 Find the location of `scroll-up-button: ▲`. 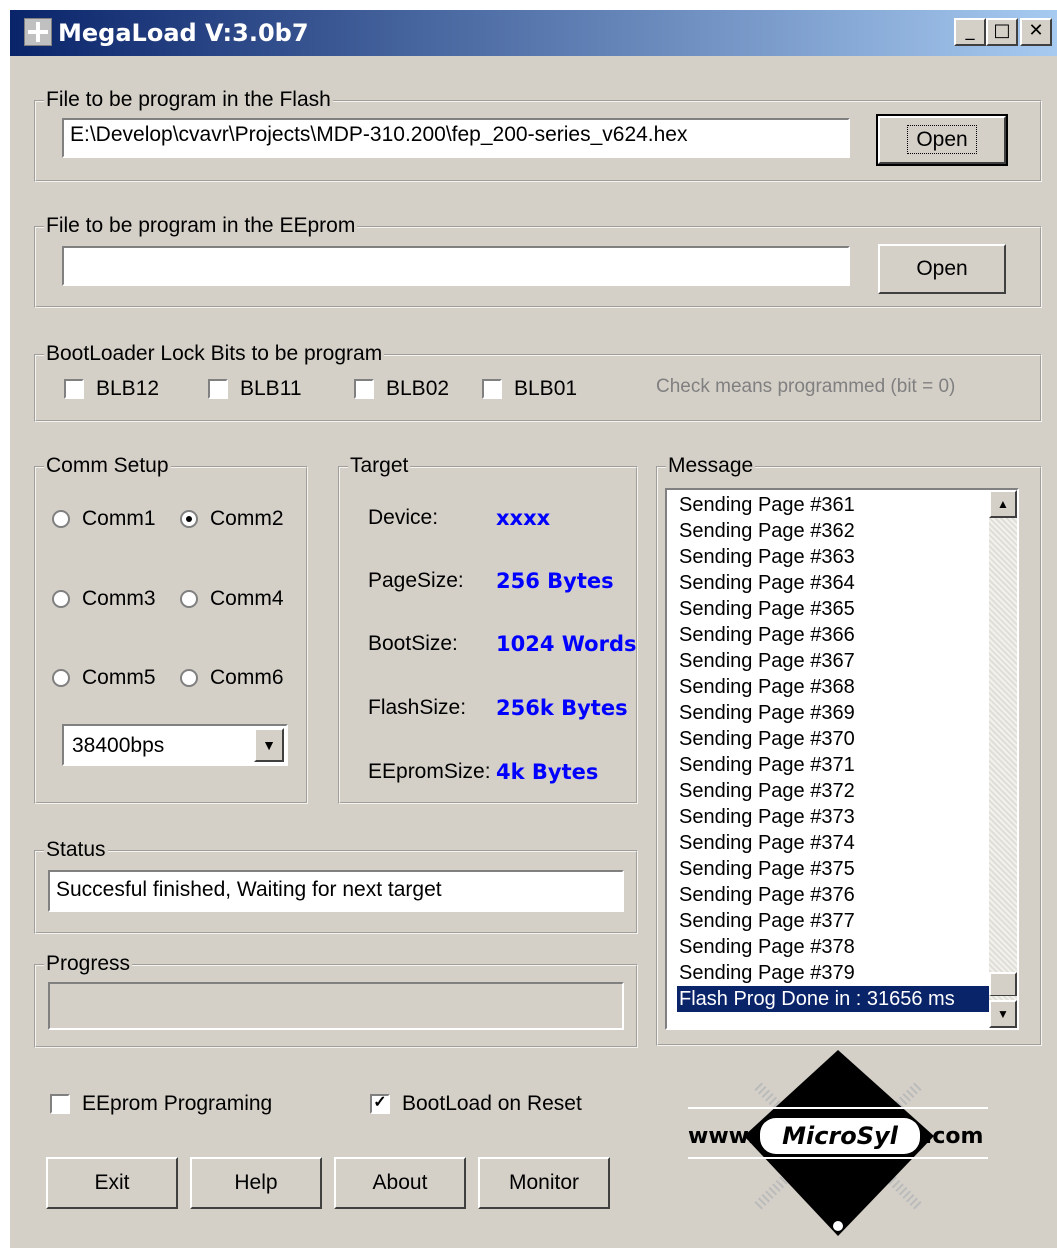

scroll-up-button: ▲ is located at coordinates (1003, 504).